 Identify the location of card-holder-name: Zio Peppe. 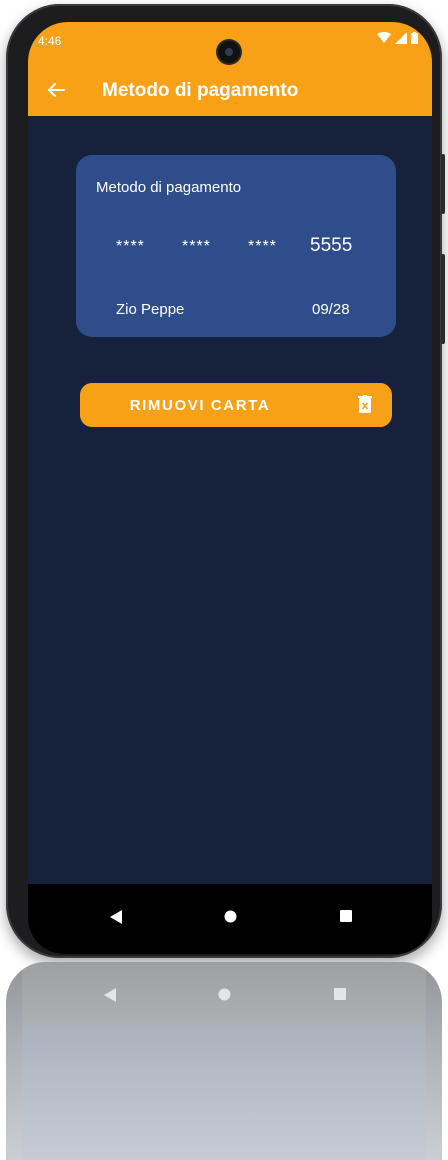
(150, 309).